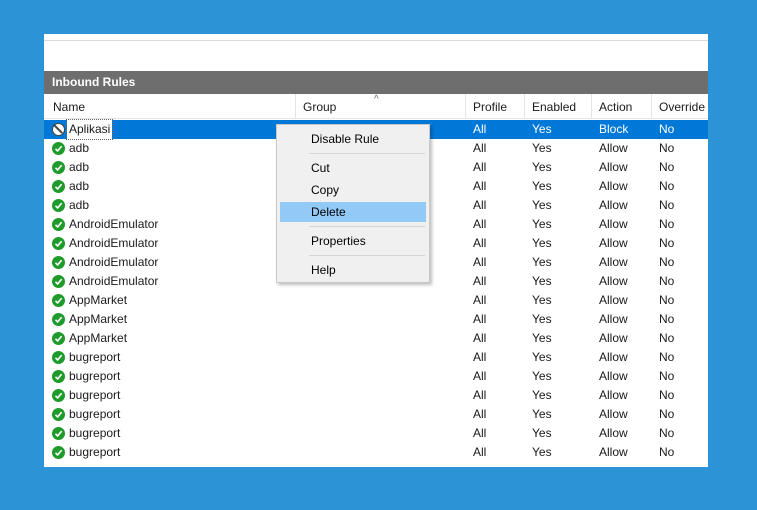 This screenshot has width=757, height=510. What do you see at coordinates (353, 241) in the screenshot?
I see `menu-item-properties: Properties` at bounding box center [353, 241].